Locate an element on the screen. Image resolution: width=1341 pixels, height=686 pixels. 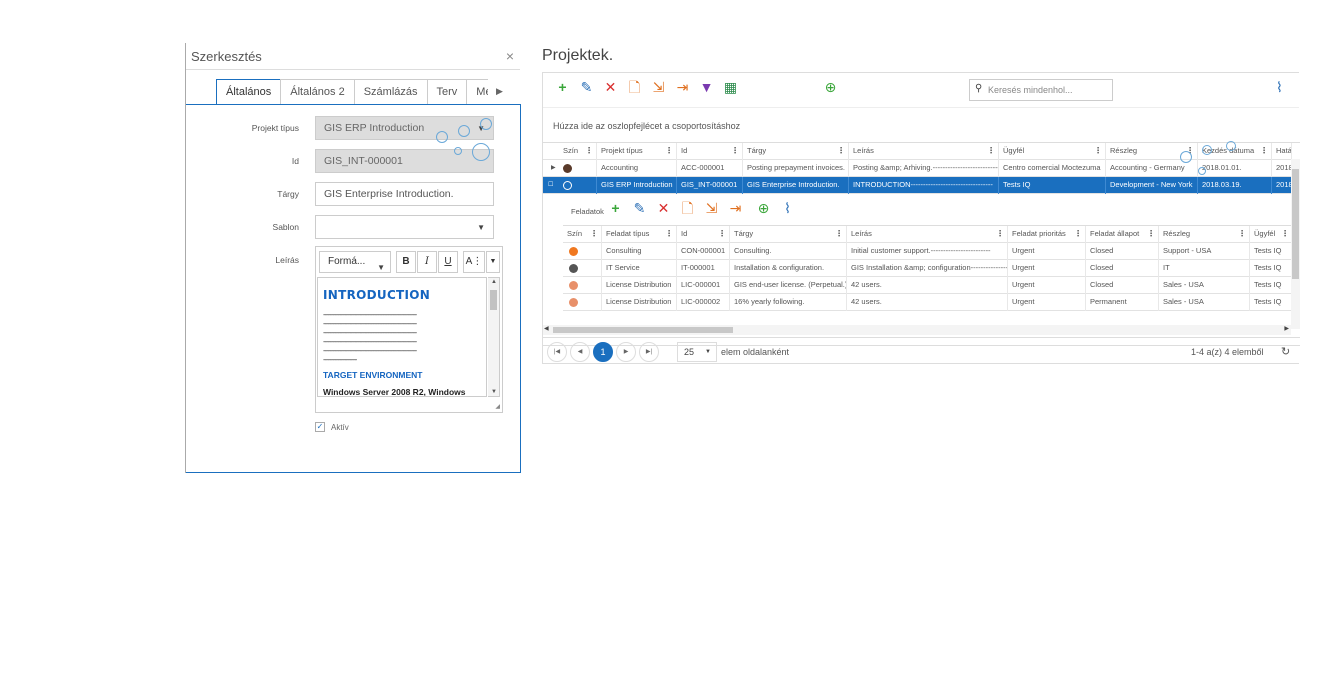
tab-billing: Számlázás is located at coordinates (390, 92).